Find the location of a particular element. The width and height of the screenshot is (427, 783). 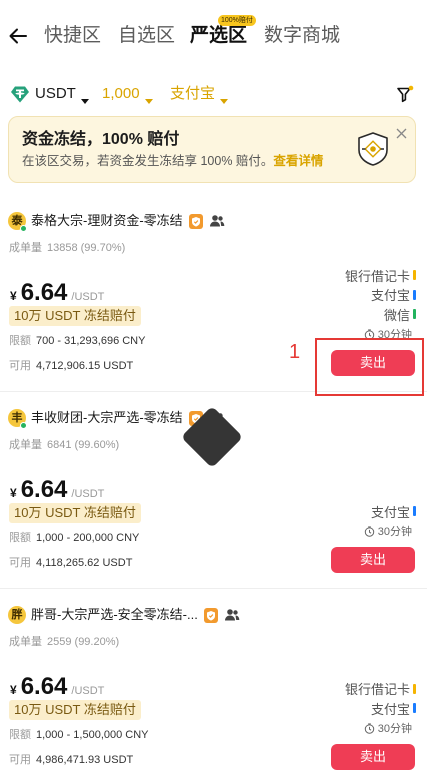

tab-digital-mall: 数字商城 is located at coordinates (302, 36).